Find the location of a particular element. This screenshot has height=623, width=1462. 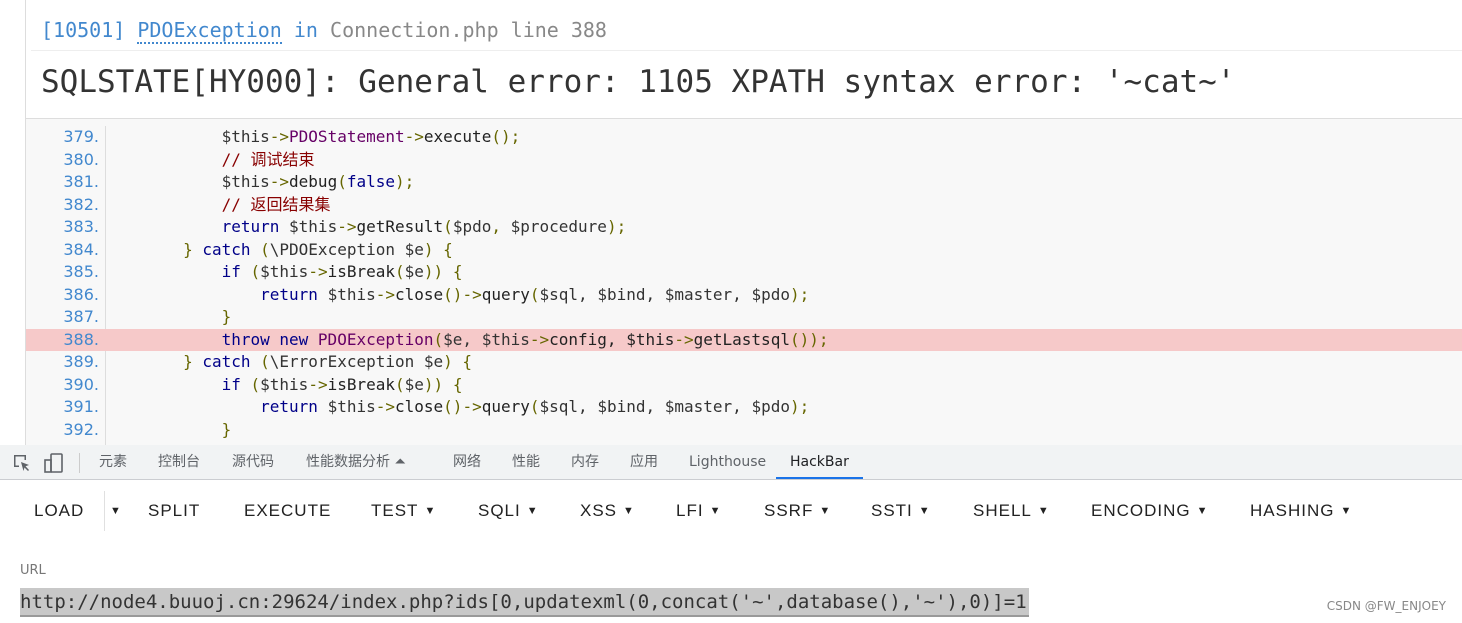

button-label: SQLI is located at coordinates (499, 510).